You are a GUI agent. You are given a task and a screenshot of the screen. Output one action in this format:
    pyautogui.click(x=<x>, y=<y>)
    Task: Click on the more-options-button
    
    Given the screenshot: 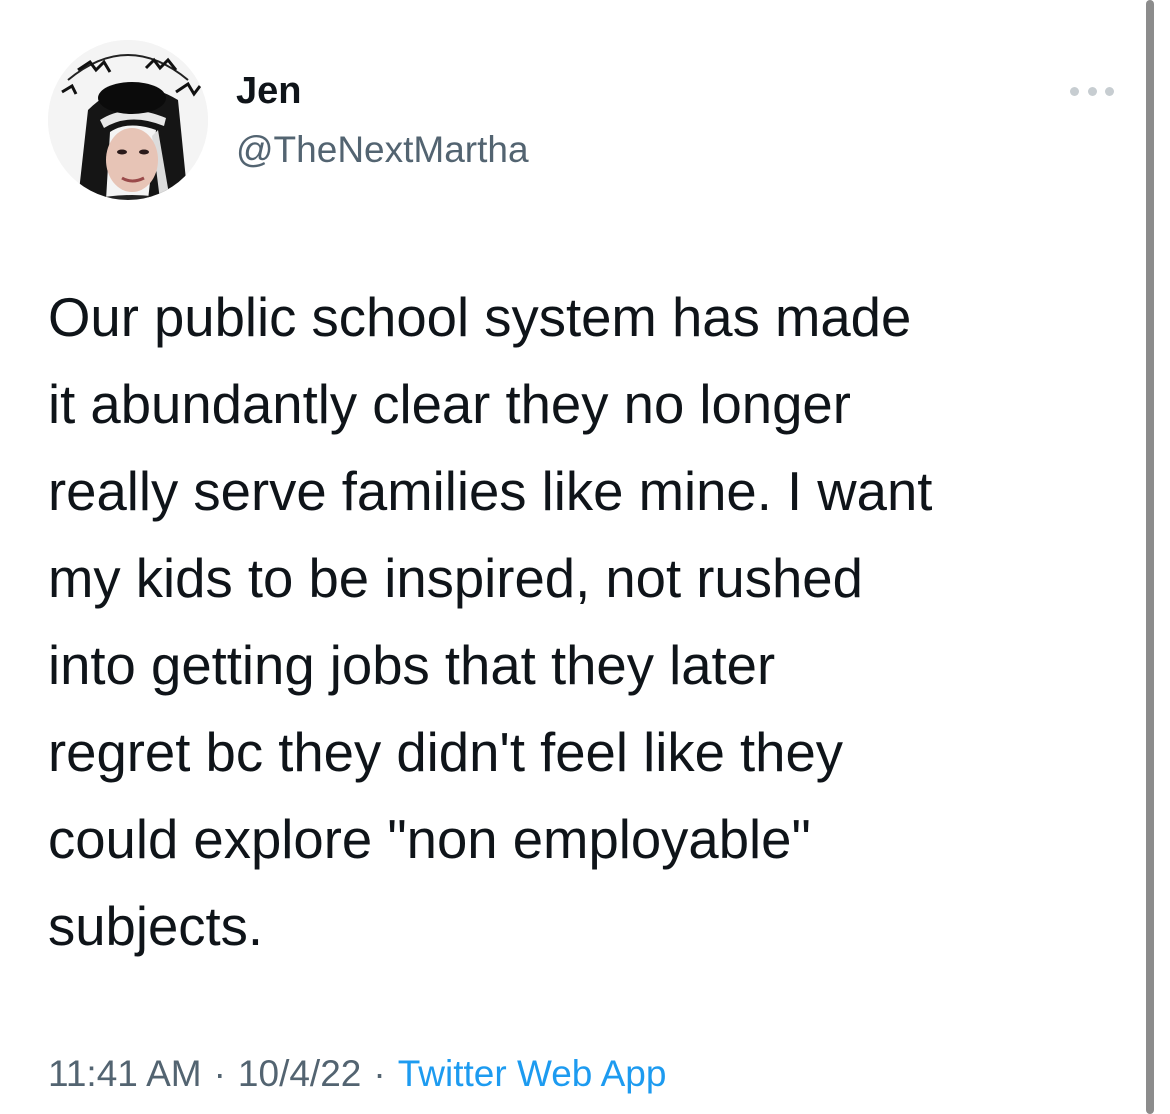 What is the action you would take?
    pyautogui.click(x=1092, y=91)
    